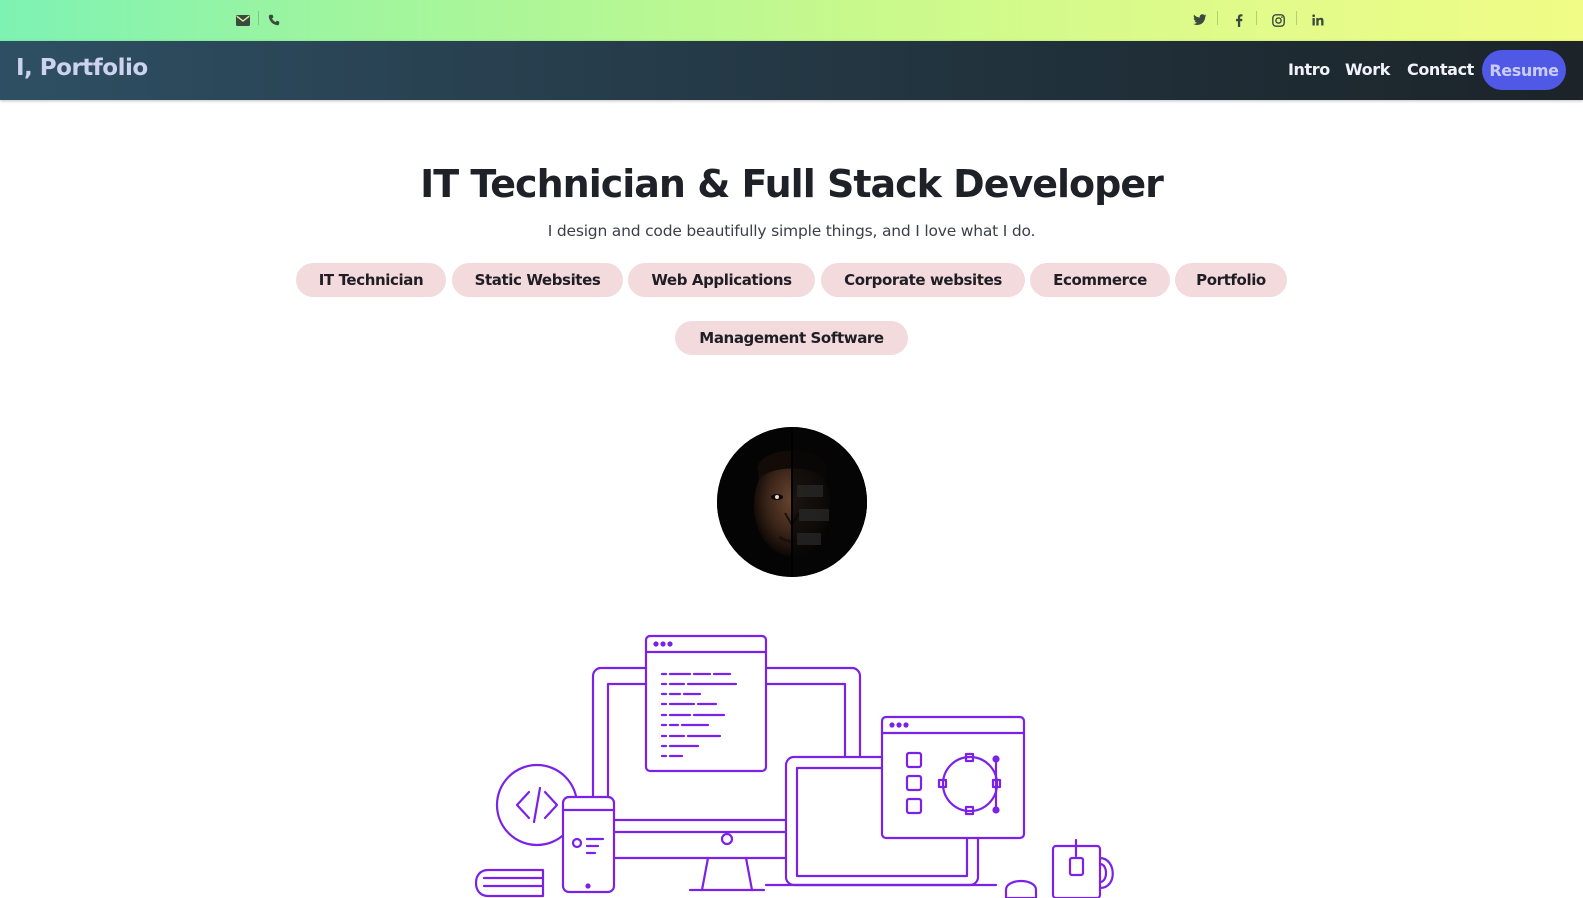 Image resolution: width=1583 pixels, height=898 pixels. I want to click on tag-ecommerce: Ecommerce, so click(1100, 280).